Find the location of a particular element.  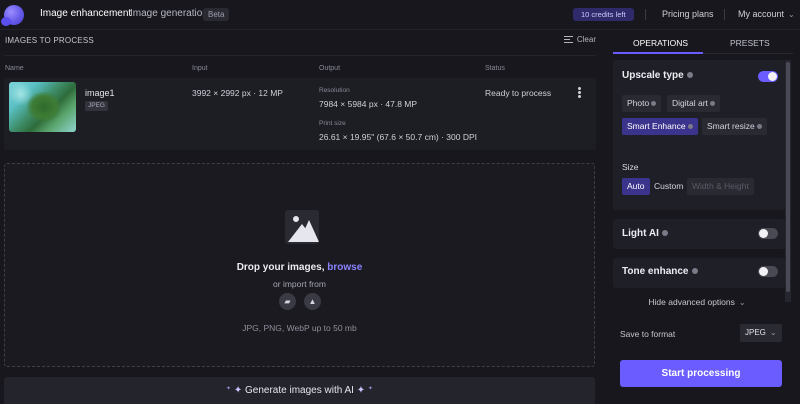

nav-image-enhancement: Image enhancement is located at coordinates (85, 13).